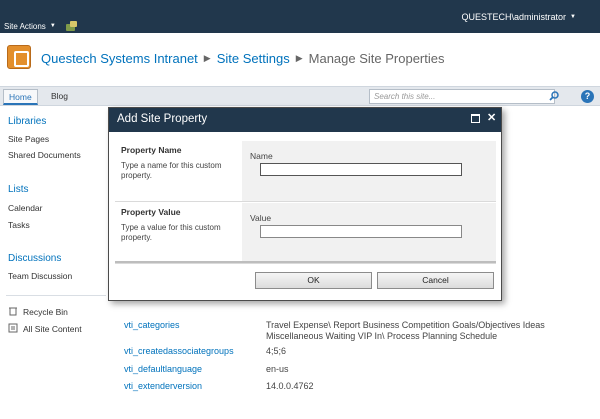 This screenshot has height=419, width=600. Describe the element at coordinates (514, 17) in the screenshot. I see `user-name: QUESTECH\administrator` at that location.